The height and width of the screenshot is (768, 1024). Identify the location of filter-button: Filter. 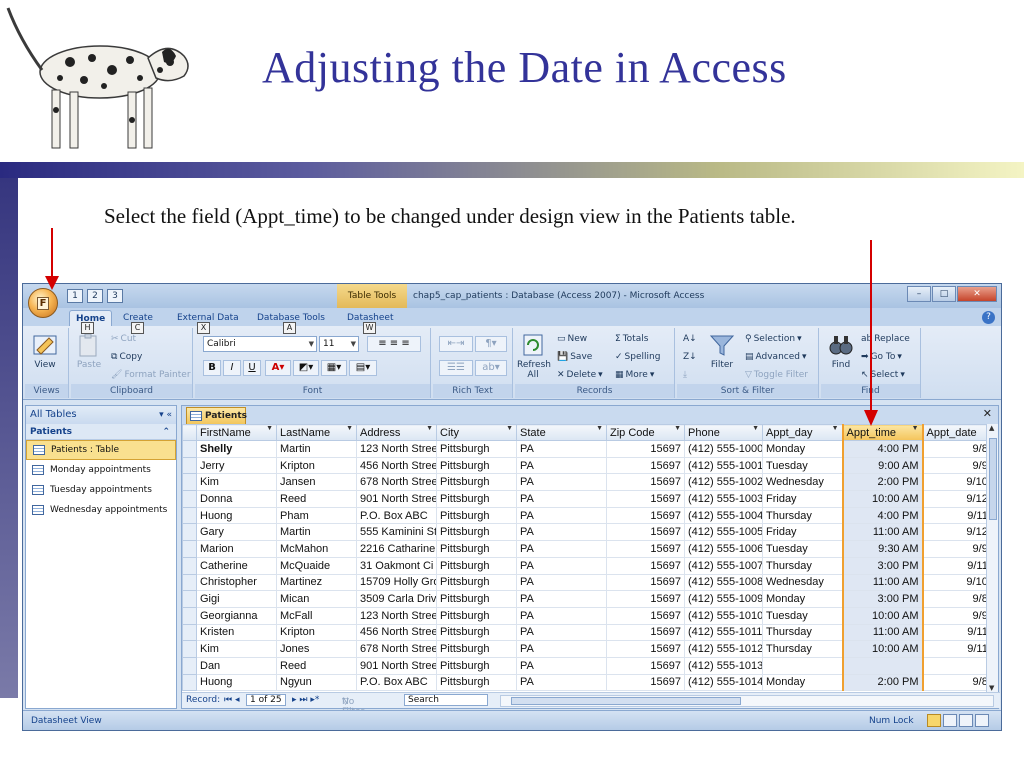
(722, 351).